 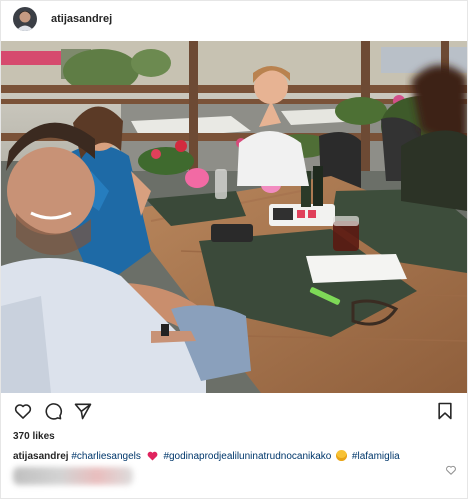 What do you see at coordinates (53, 411) in the screenshot?
I see `comment-icon` at bounding box center [53, 411].